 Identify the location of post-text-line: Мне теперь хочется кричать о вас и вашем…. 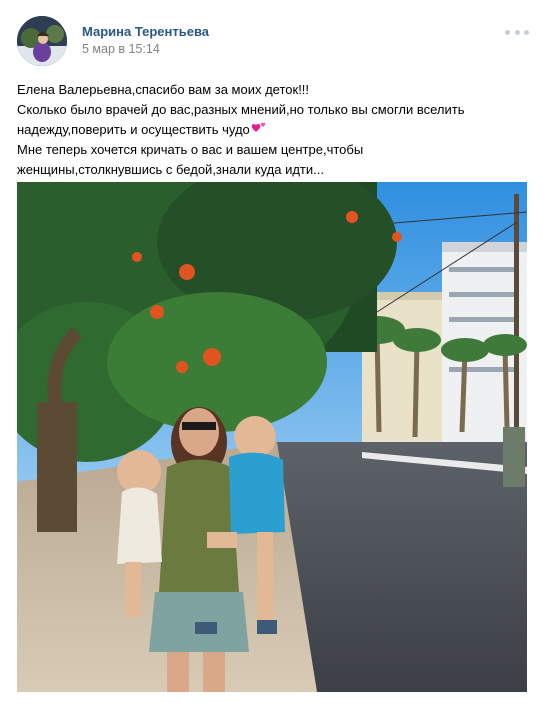
(190, 149).